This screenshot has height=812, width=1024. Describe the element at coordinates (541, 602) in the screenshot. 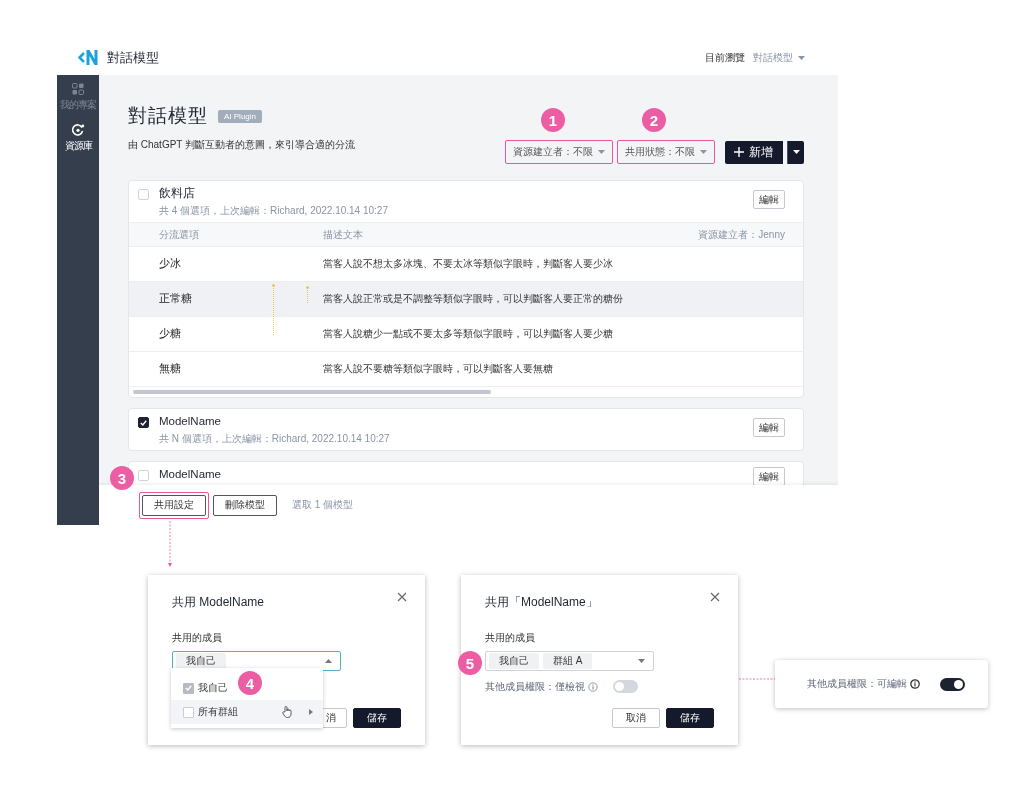

I see `dialog-title: 共用「ModelName」` at that location.